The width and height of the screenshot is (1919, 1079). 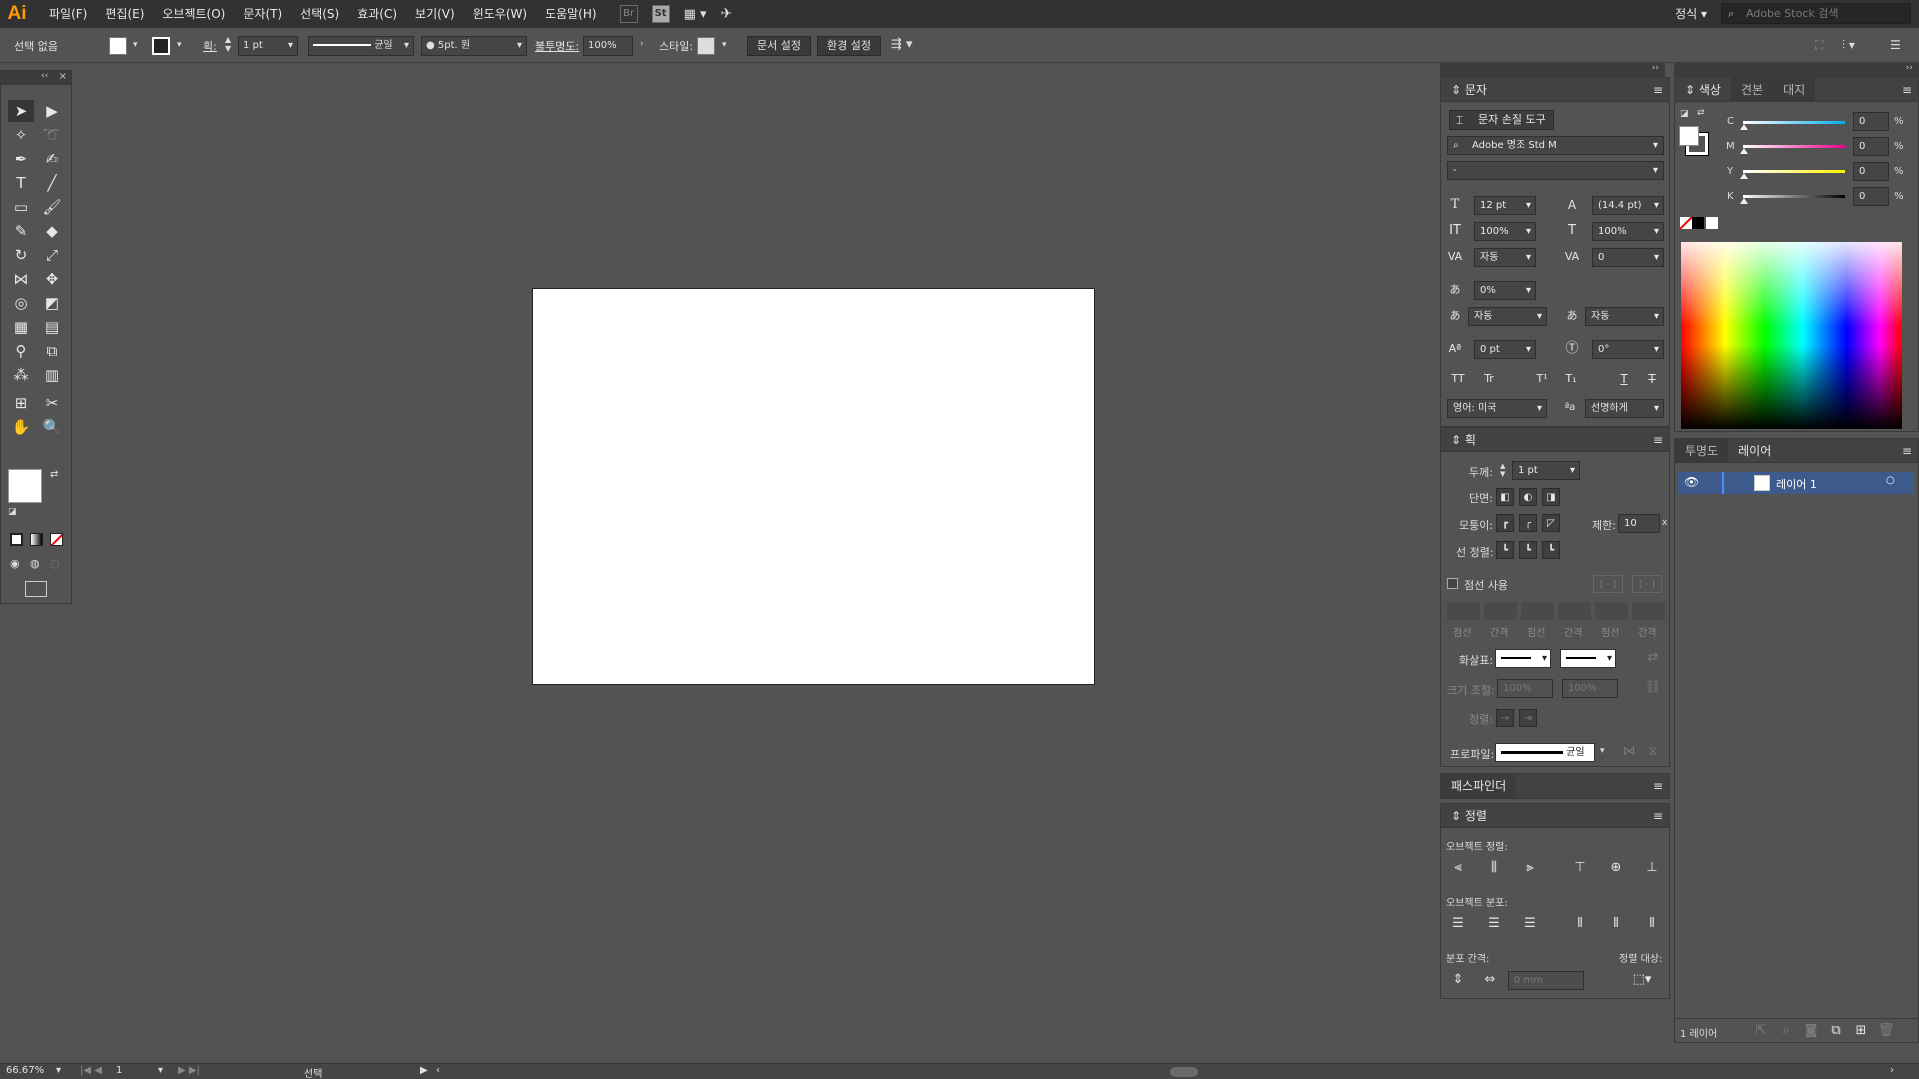 I want to click on visibility-eye-icon: 👁, so click(x=1691, y=482).